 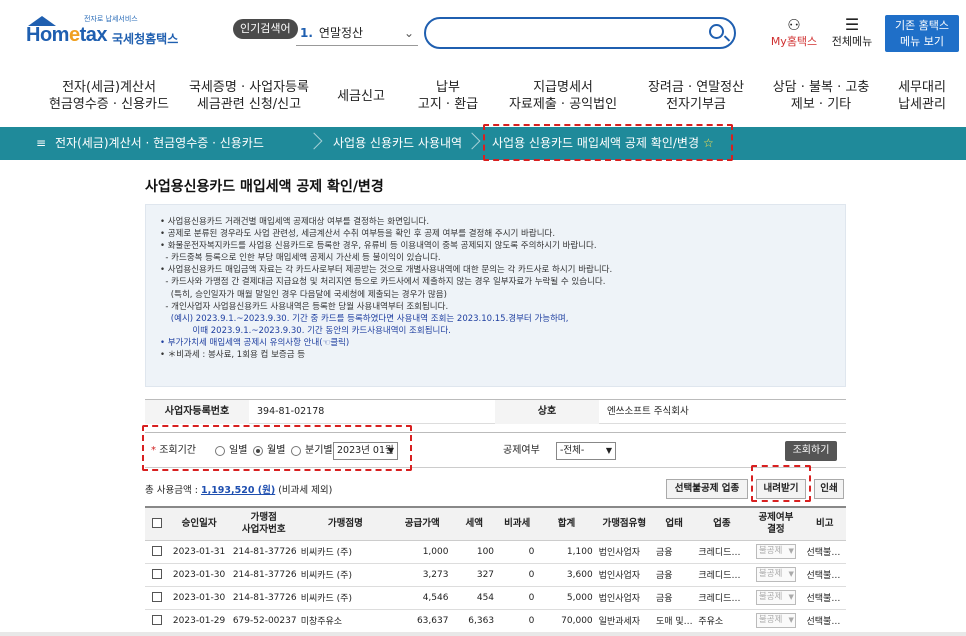 I want to click on table-cell: 금융, so click(x=674, y=598).